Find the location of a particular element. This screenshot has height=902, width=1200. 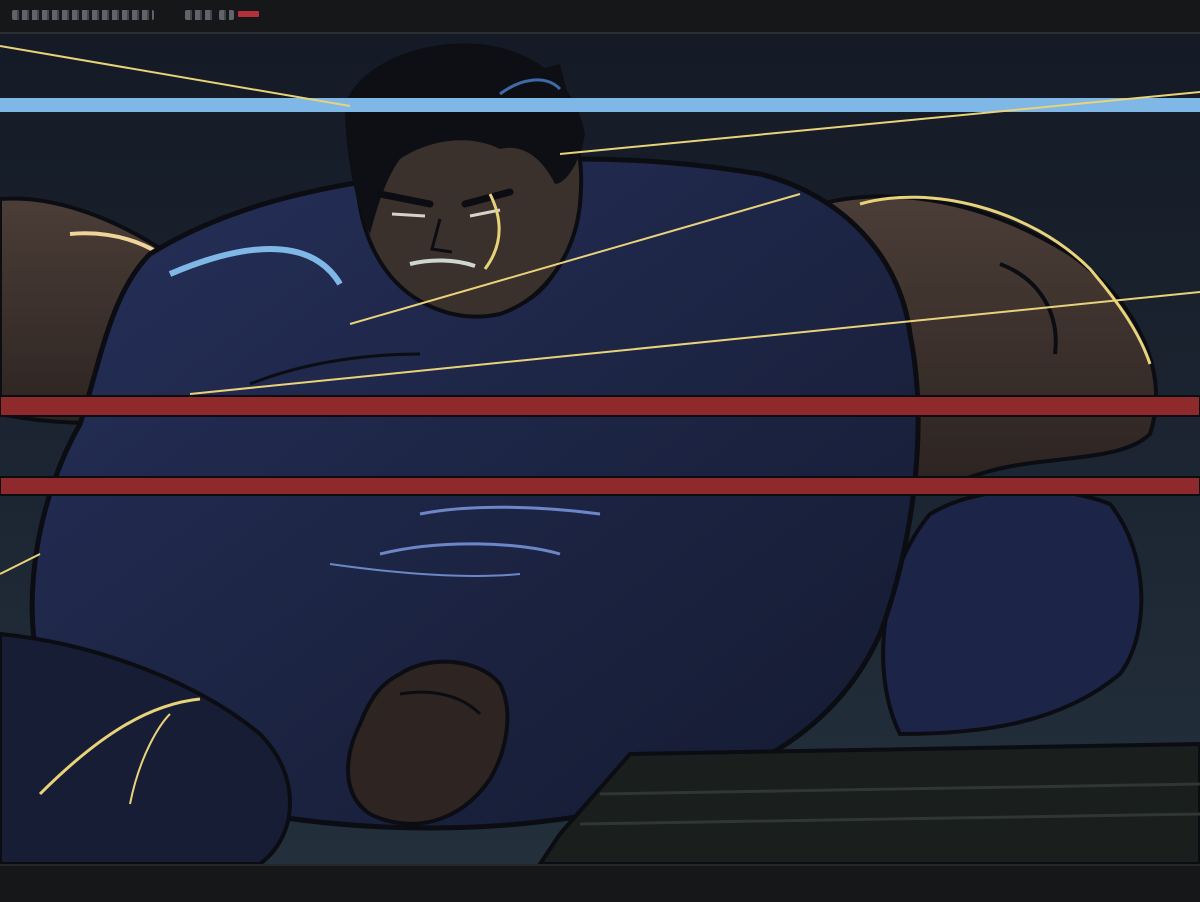

rope-red-upper is located at coordinates (600, 406).